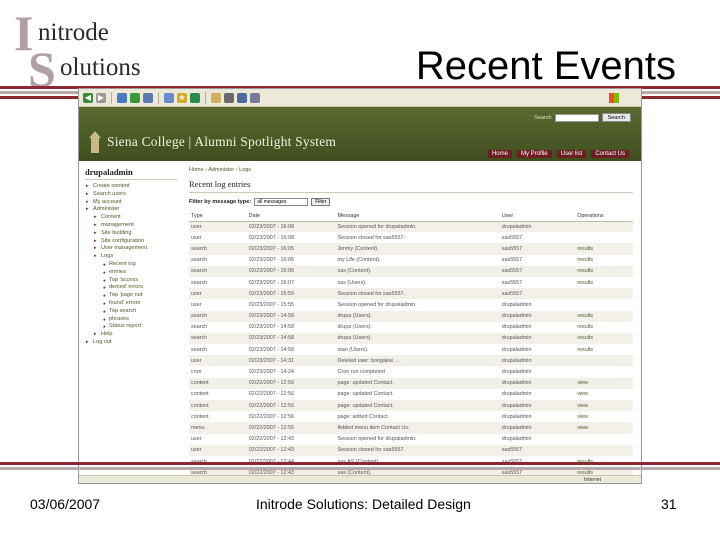 The image size is (720, 540). Describe the element at coordinates (131, 312) in the screenshot. I see `sidebar-item: Top search` at that location.